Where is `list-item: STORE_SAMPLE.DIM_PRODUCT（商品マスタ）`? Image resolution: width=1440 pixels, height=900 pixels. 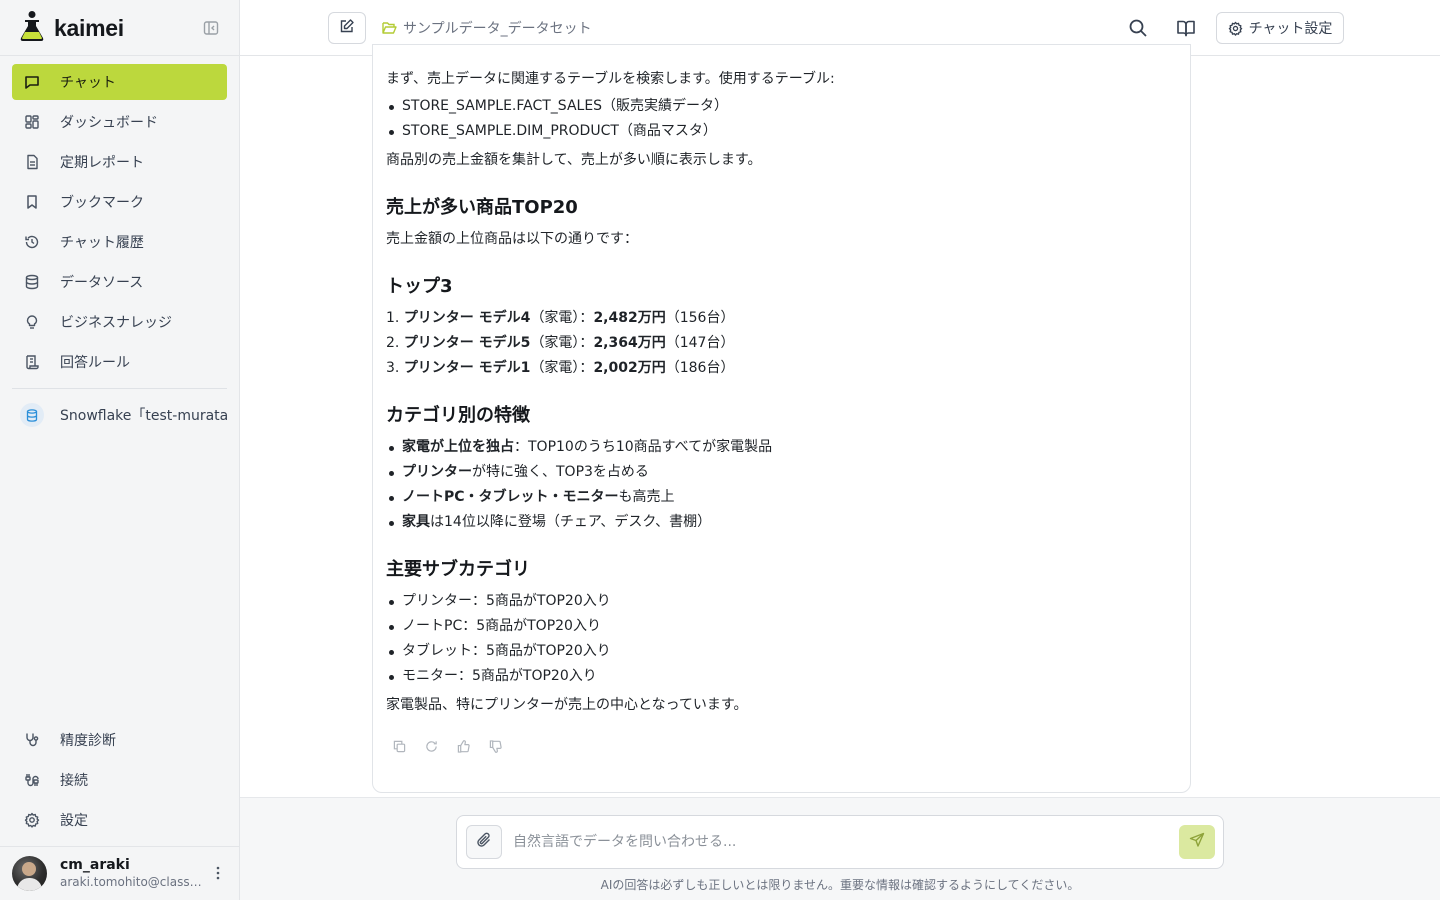
list-item: STORE_SAMPLE.DIM_PRODUCT（商品マスタ） is located at coordinates (781, 131).